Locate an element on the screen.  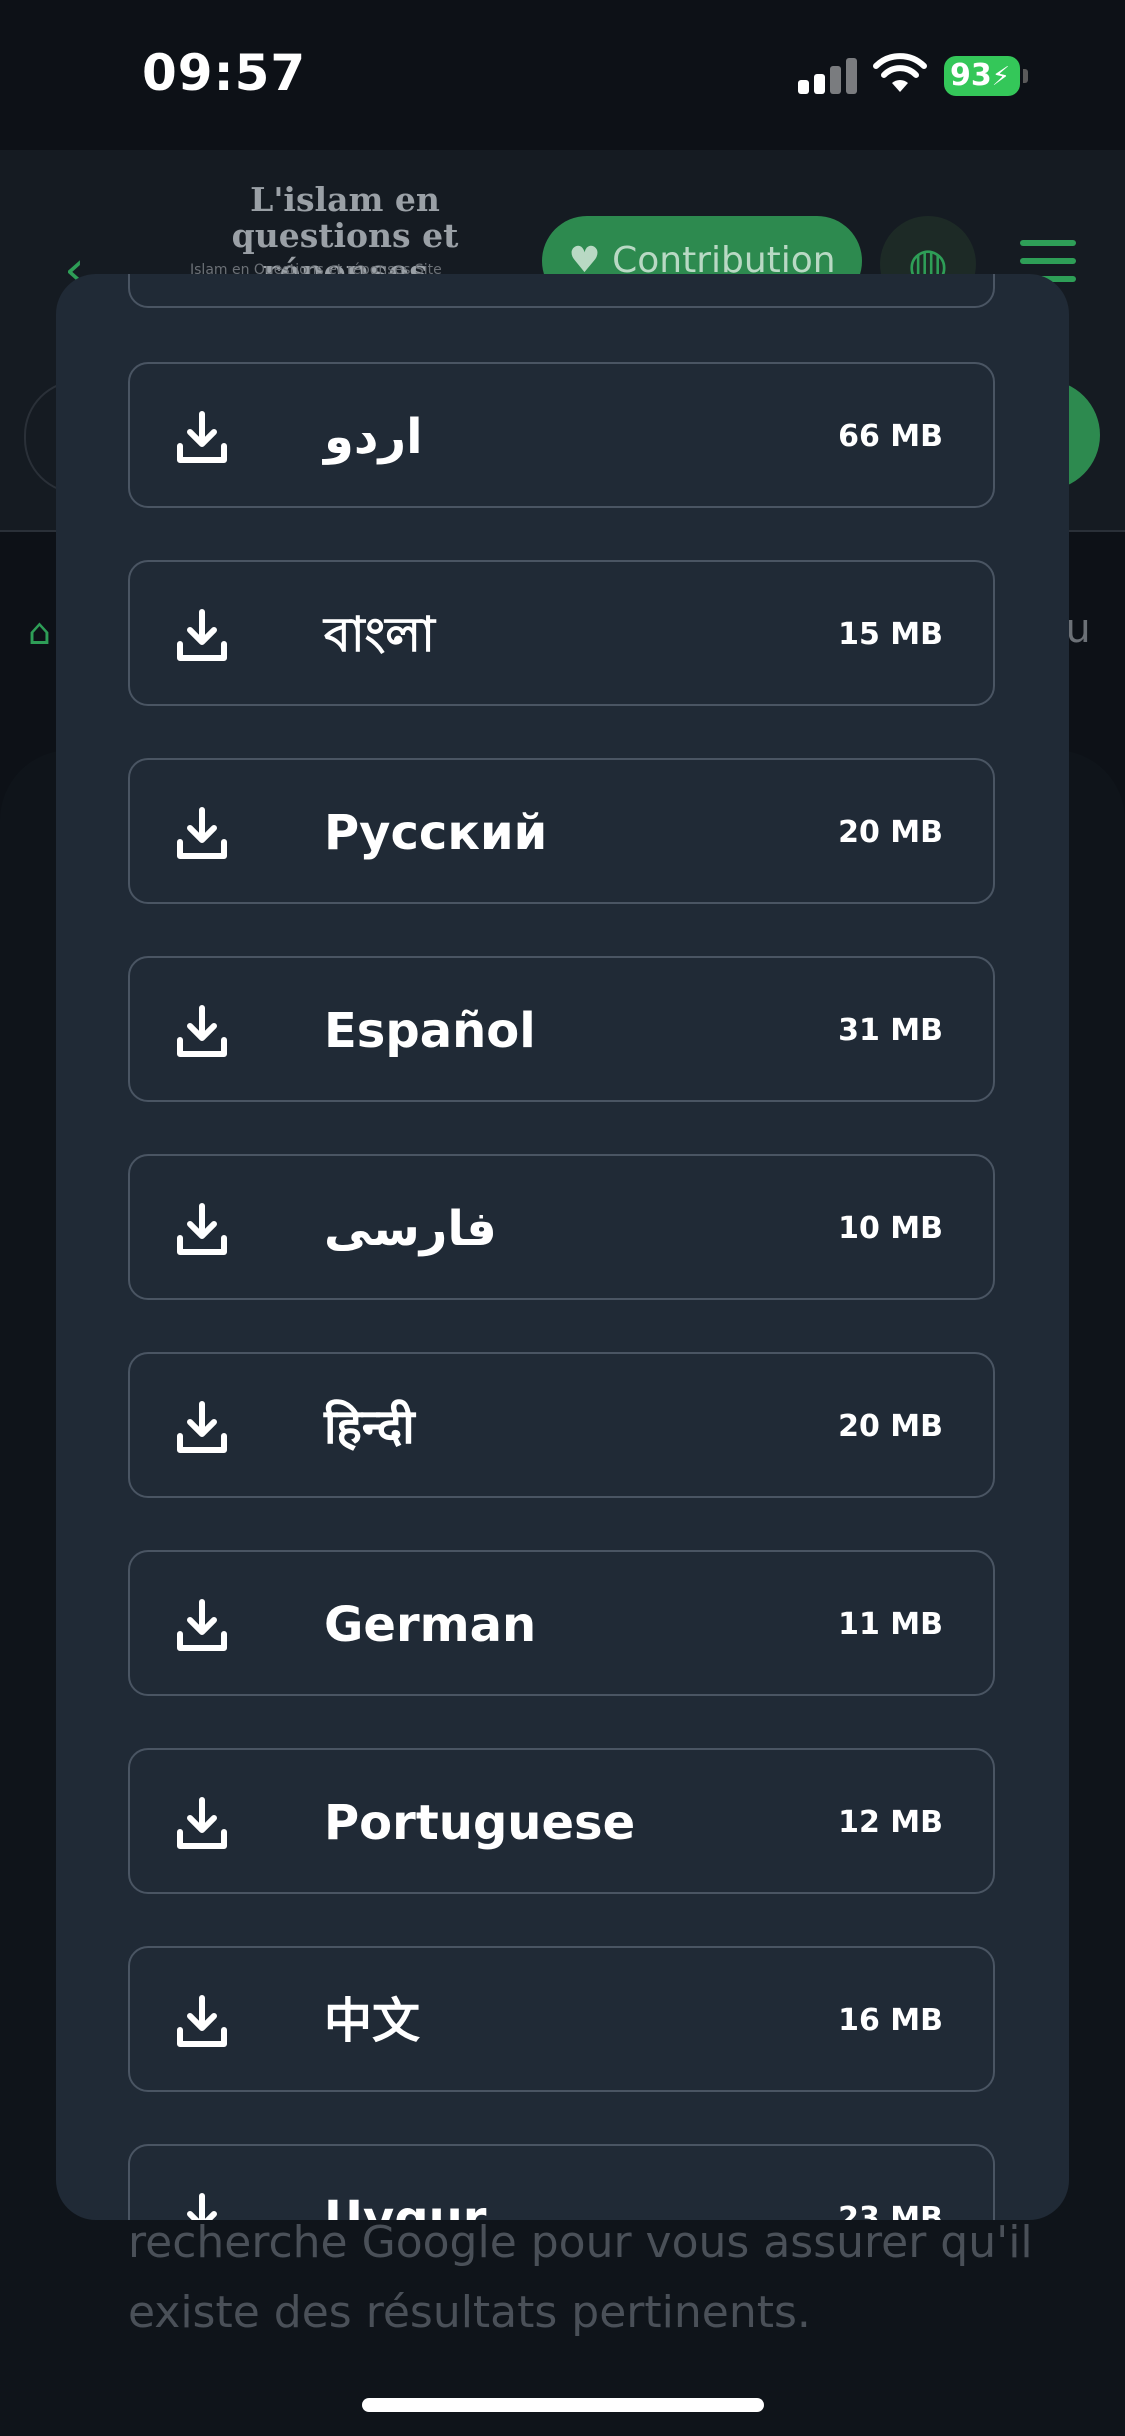
download-item: فارسی 10 MB is located at coordinates (561, 1227).